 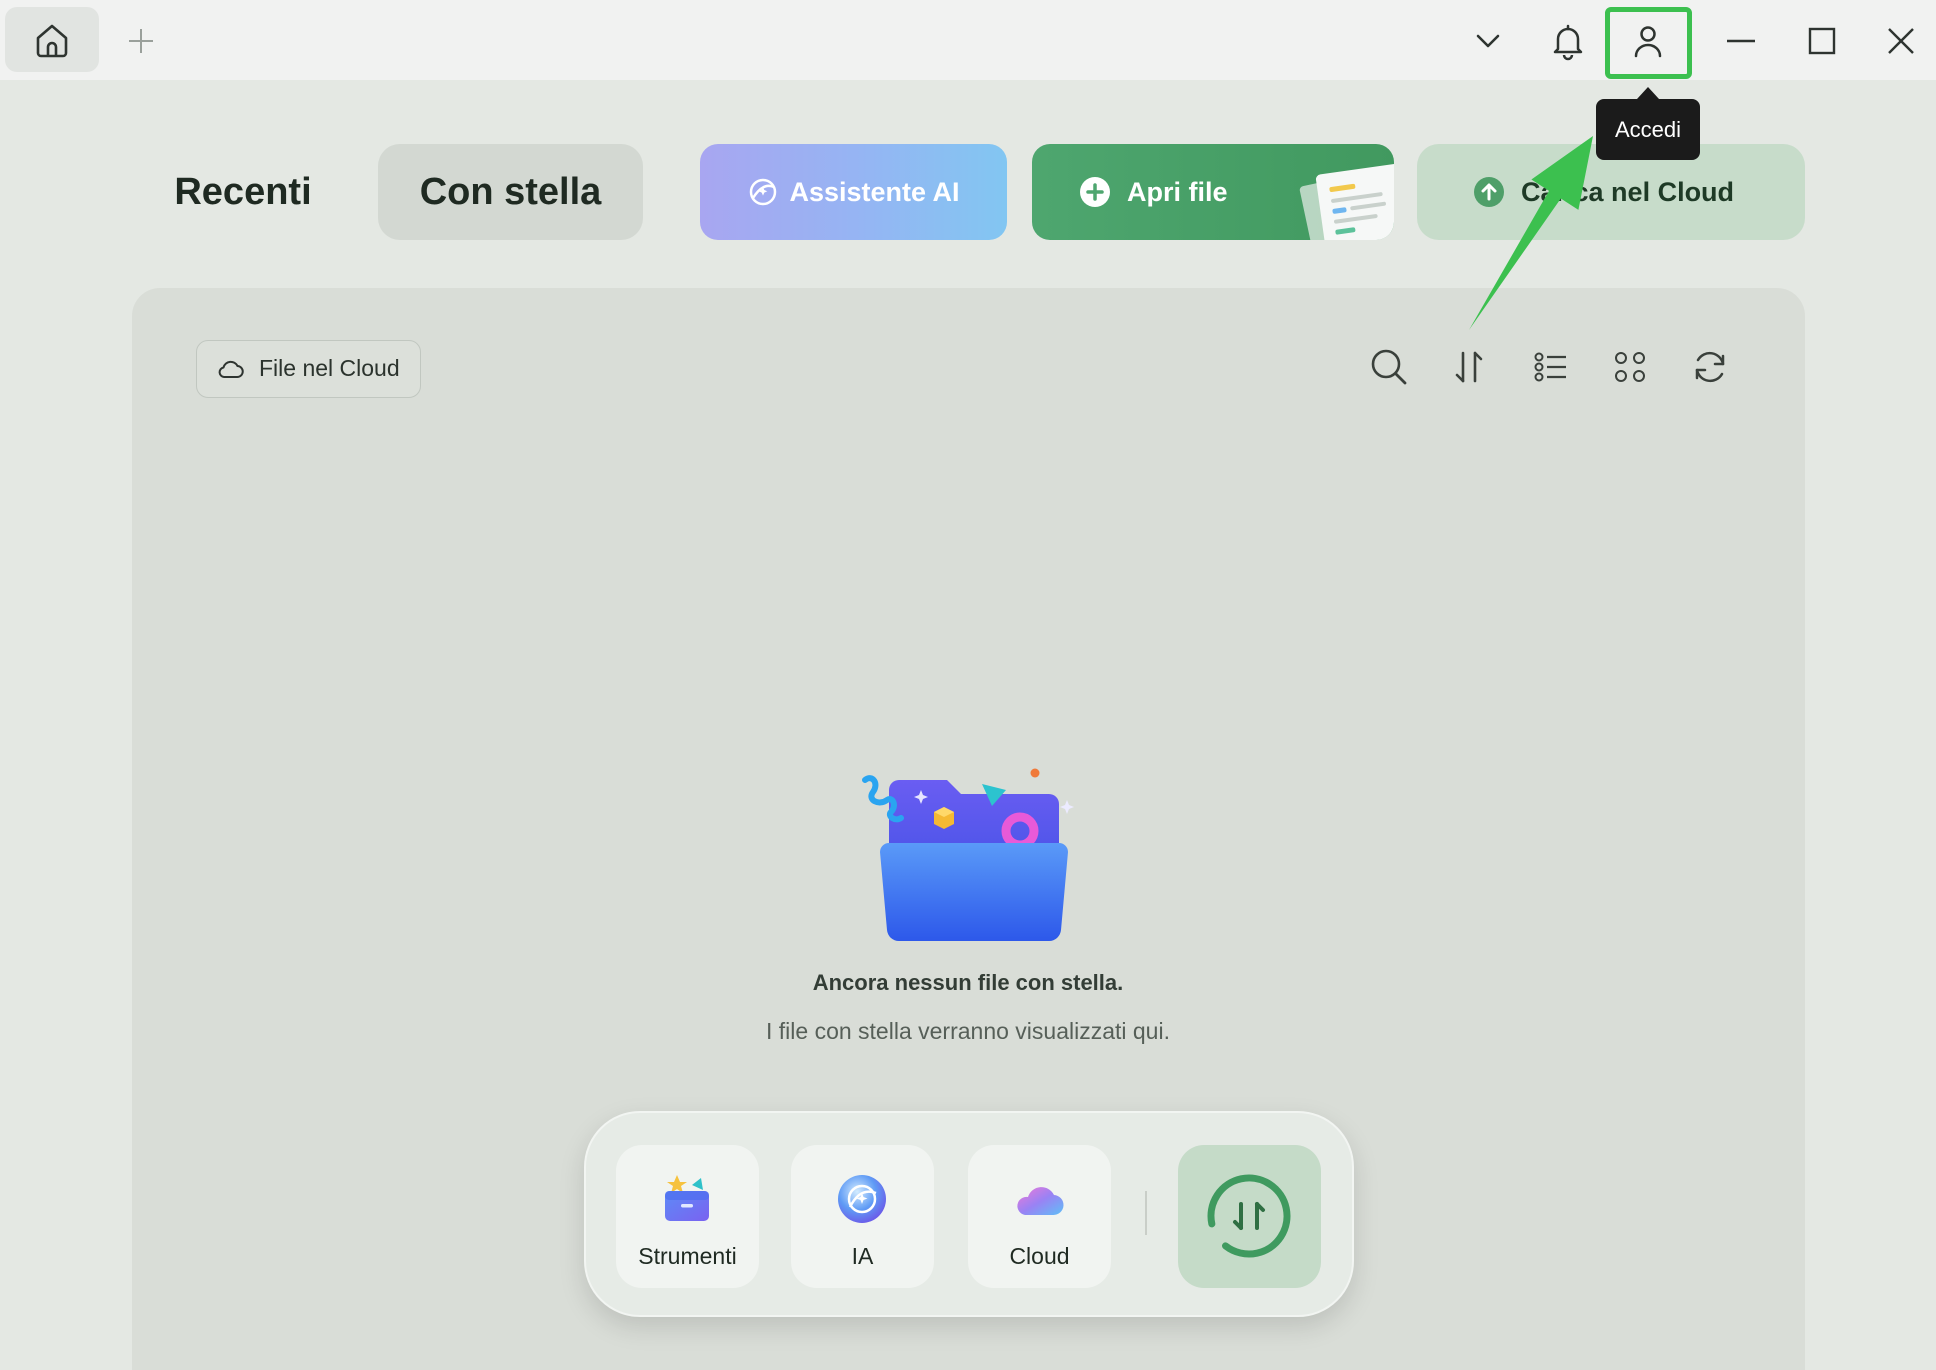 I want to click on dock-item-tools: Strumenti, so click(x=687, y=1216).